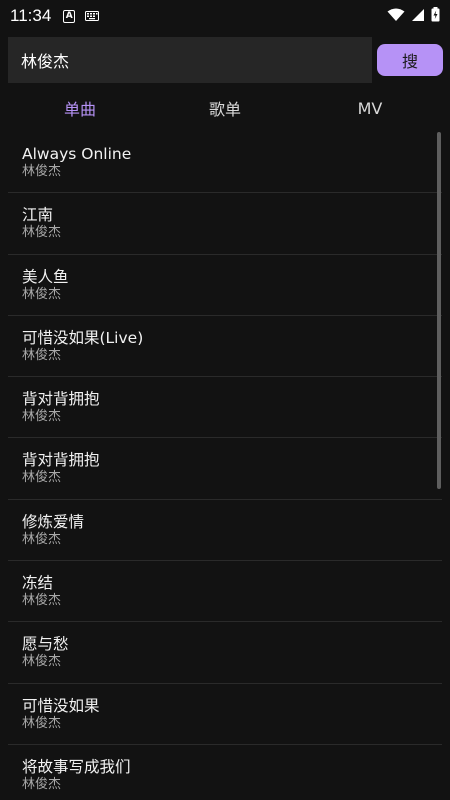  What do you see at coordinates (370, 108) in the screenshot?
I see `tab-mv: MV` at bounding box center [370, 108].